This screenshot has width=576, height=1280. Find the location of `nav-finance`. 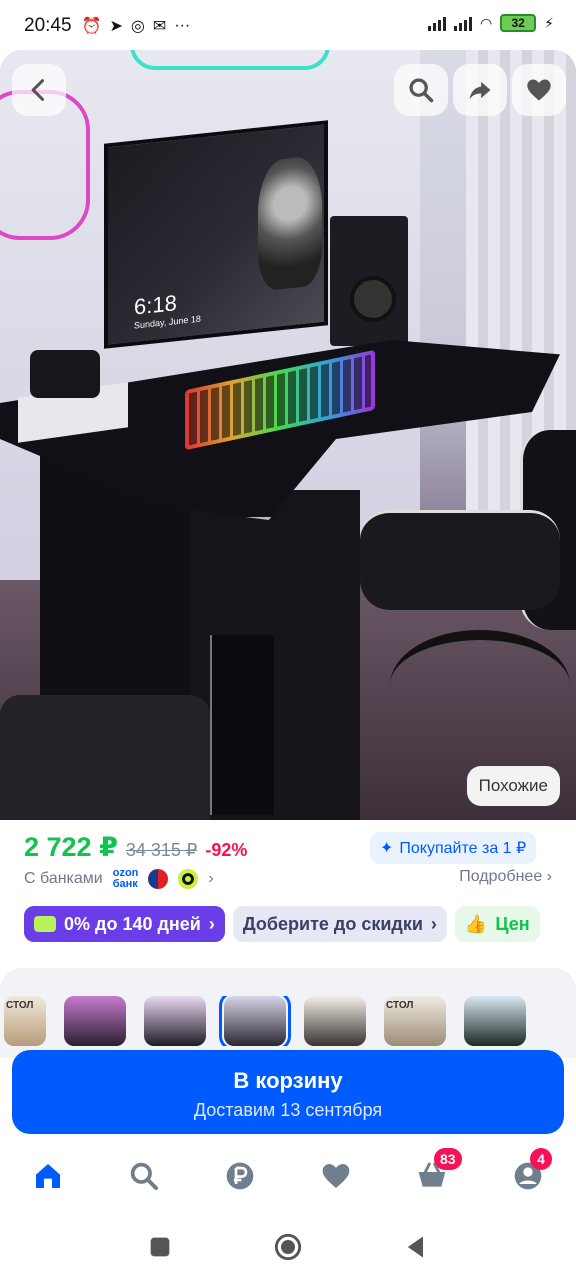

nav-finance is located at coordinates (240, 1176).